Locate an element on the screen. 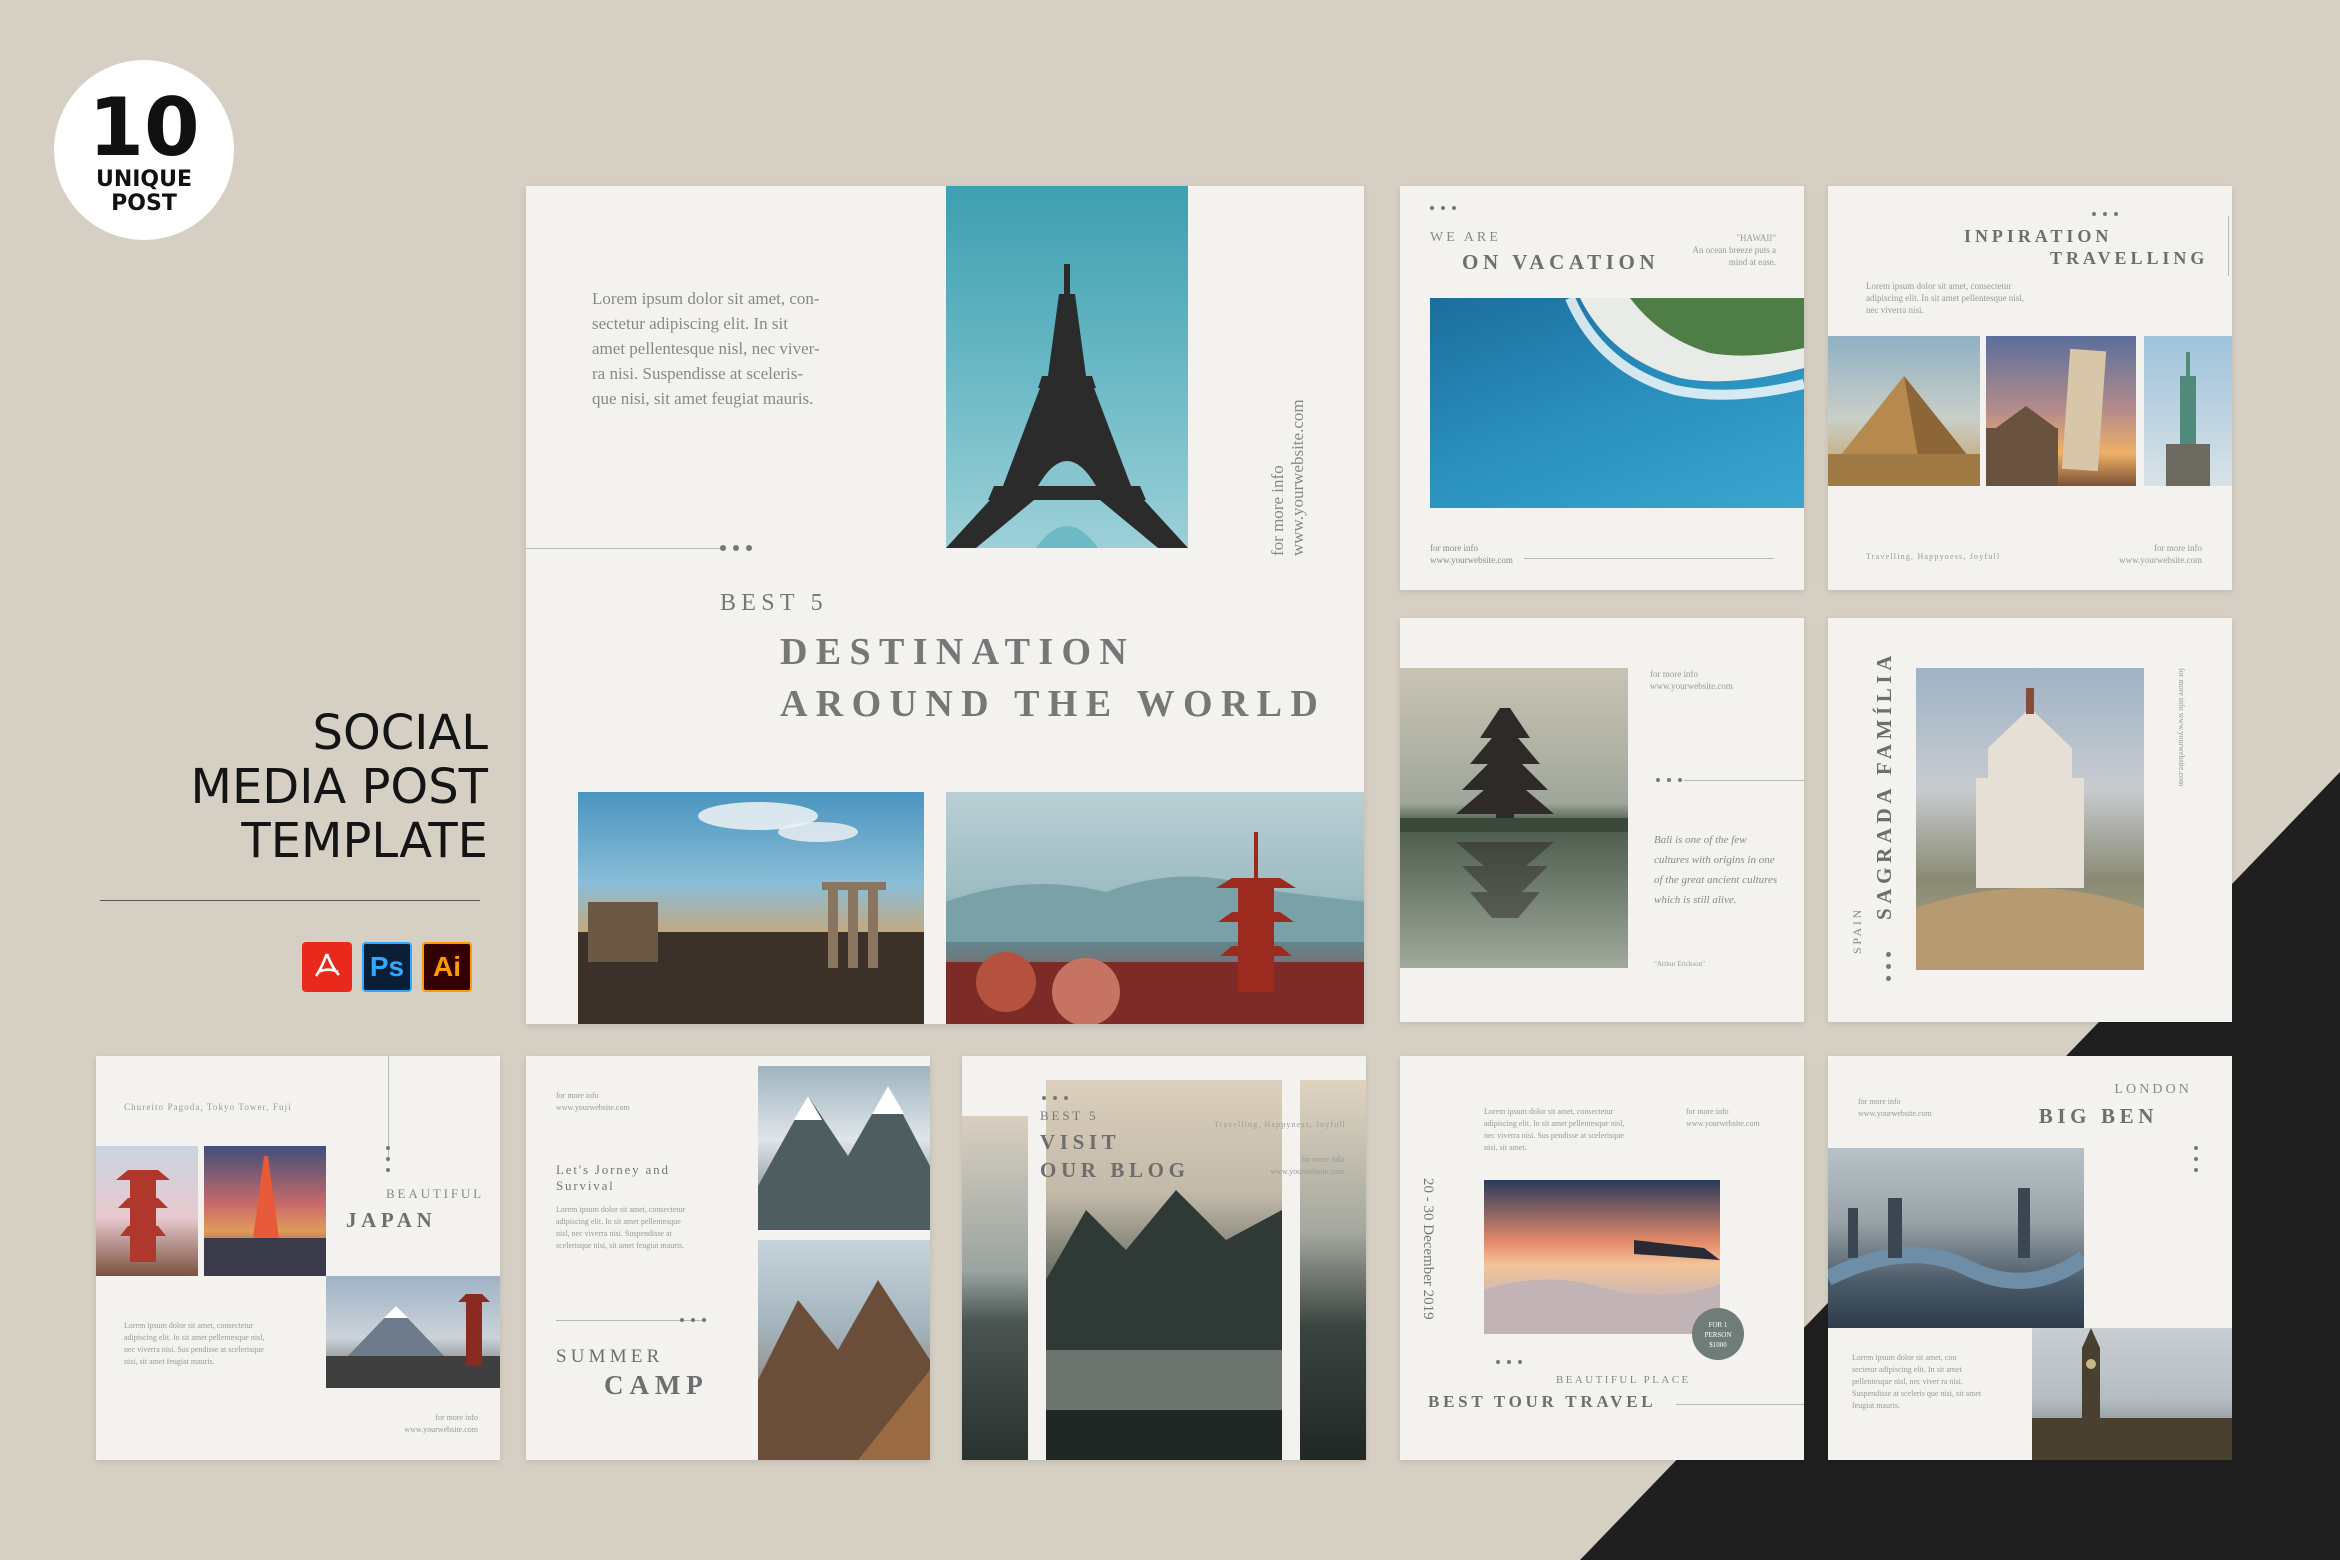 Image resolution: width=2340 pixels, height=1560 pixels. camp-headline: CAMP is located at coordinates (656, 1385).